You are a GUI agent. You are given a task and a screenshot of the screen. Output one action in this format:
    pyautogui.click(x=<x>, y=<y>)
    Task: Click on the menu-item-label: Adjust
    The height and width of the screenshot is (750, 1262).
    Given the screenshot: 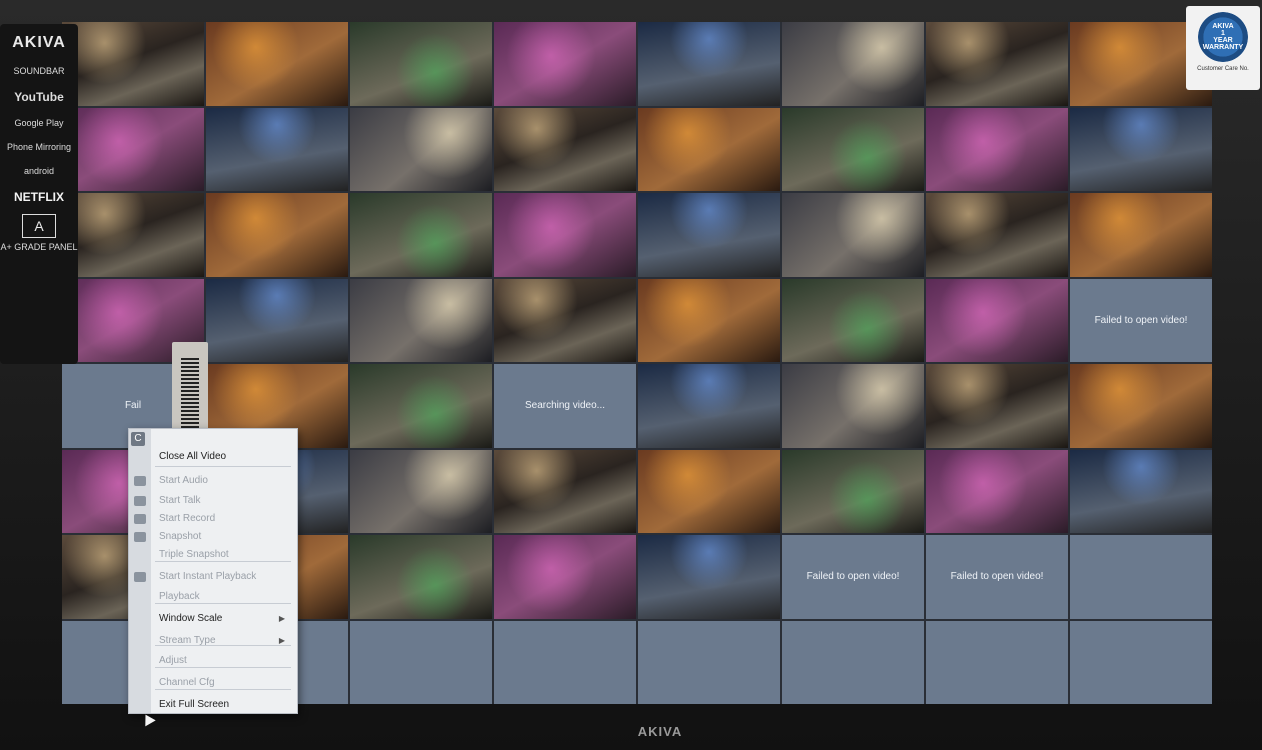 What is the action you would take?
    pyautogui.click(x=173, y=660)
    